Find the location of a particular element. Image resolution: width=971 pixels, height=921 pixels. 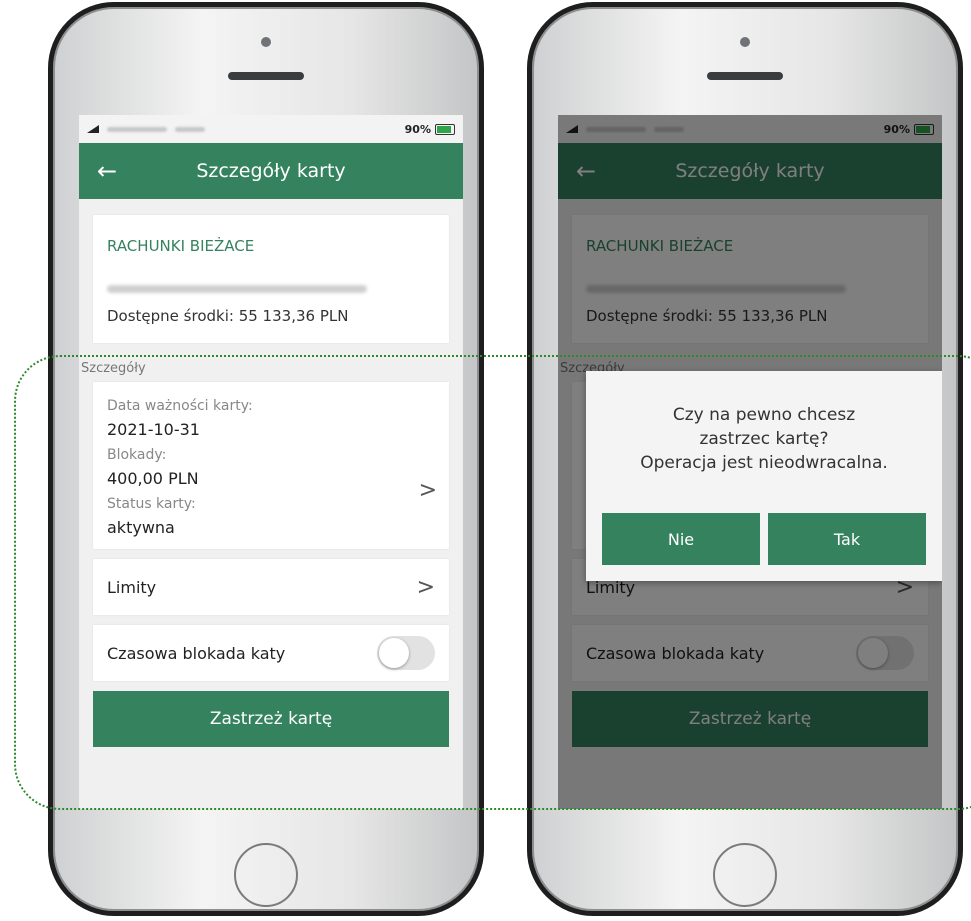

block-card-button: Zastrzeż kartę is located at coordinates (271, 719).